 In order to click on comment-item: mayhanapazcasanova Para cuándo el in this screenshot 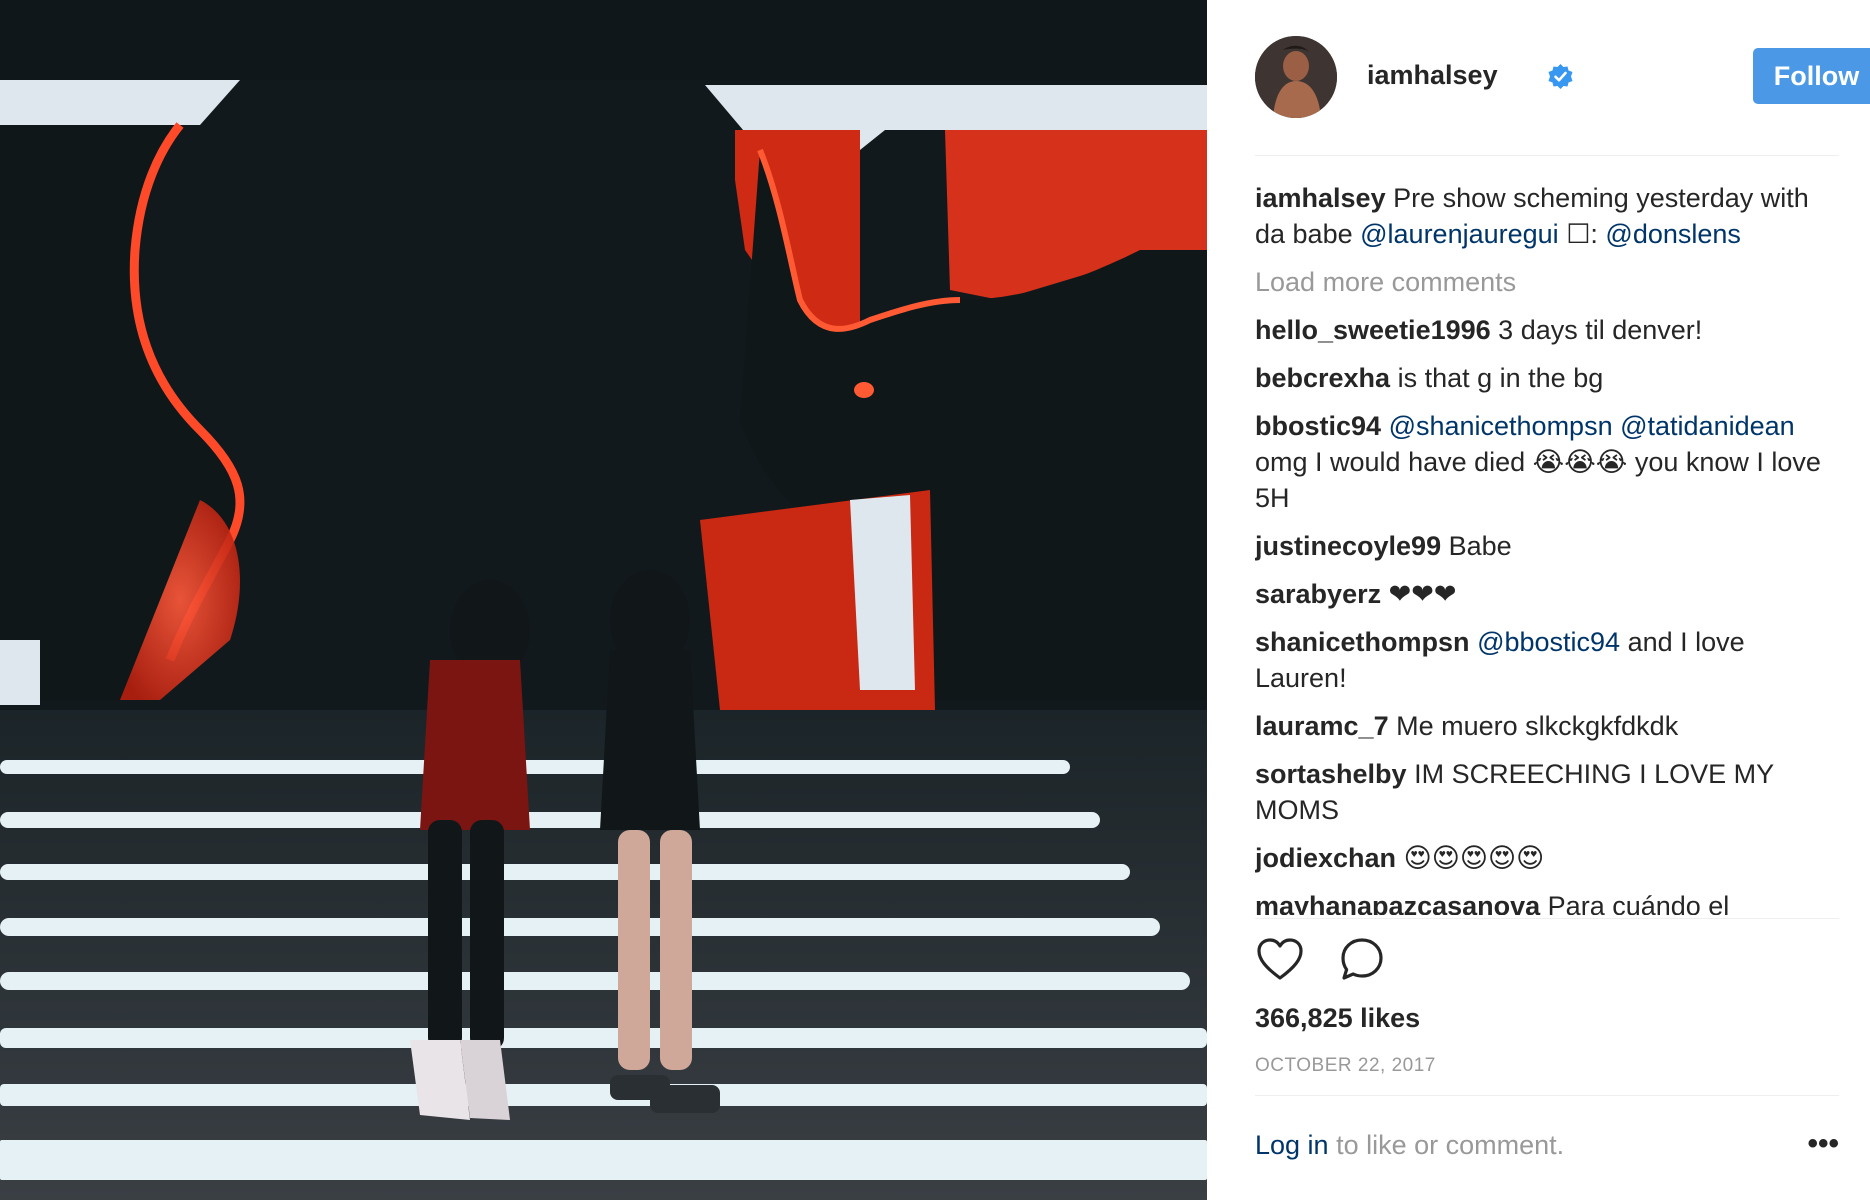, I will do `click(1547, 901)`.